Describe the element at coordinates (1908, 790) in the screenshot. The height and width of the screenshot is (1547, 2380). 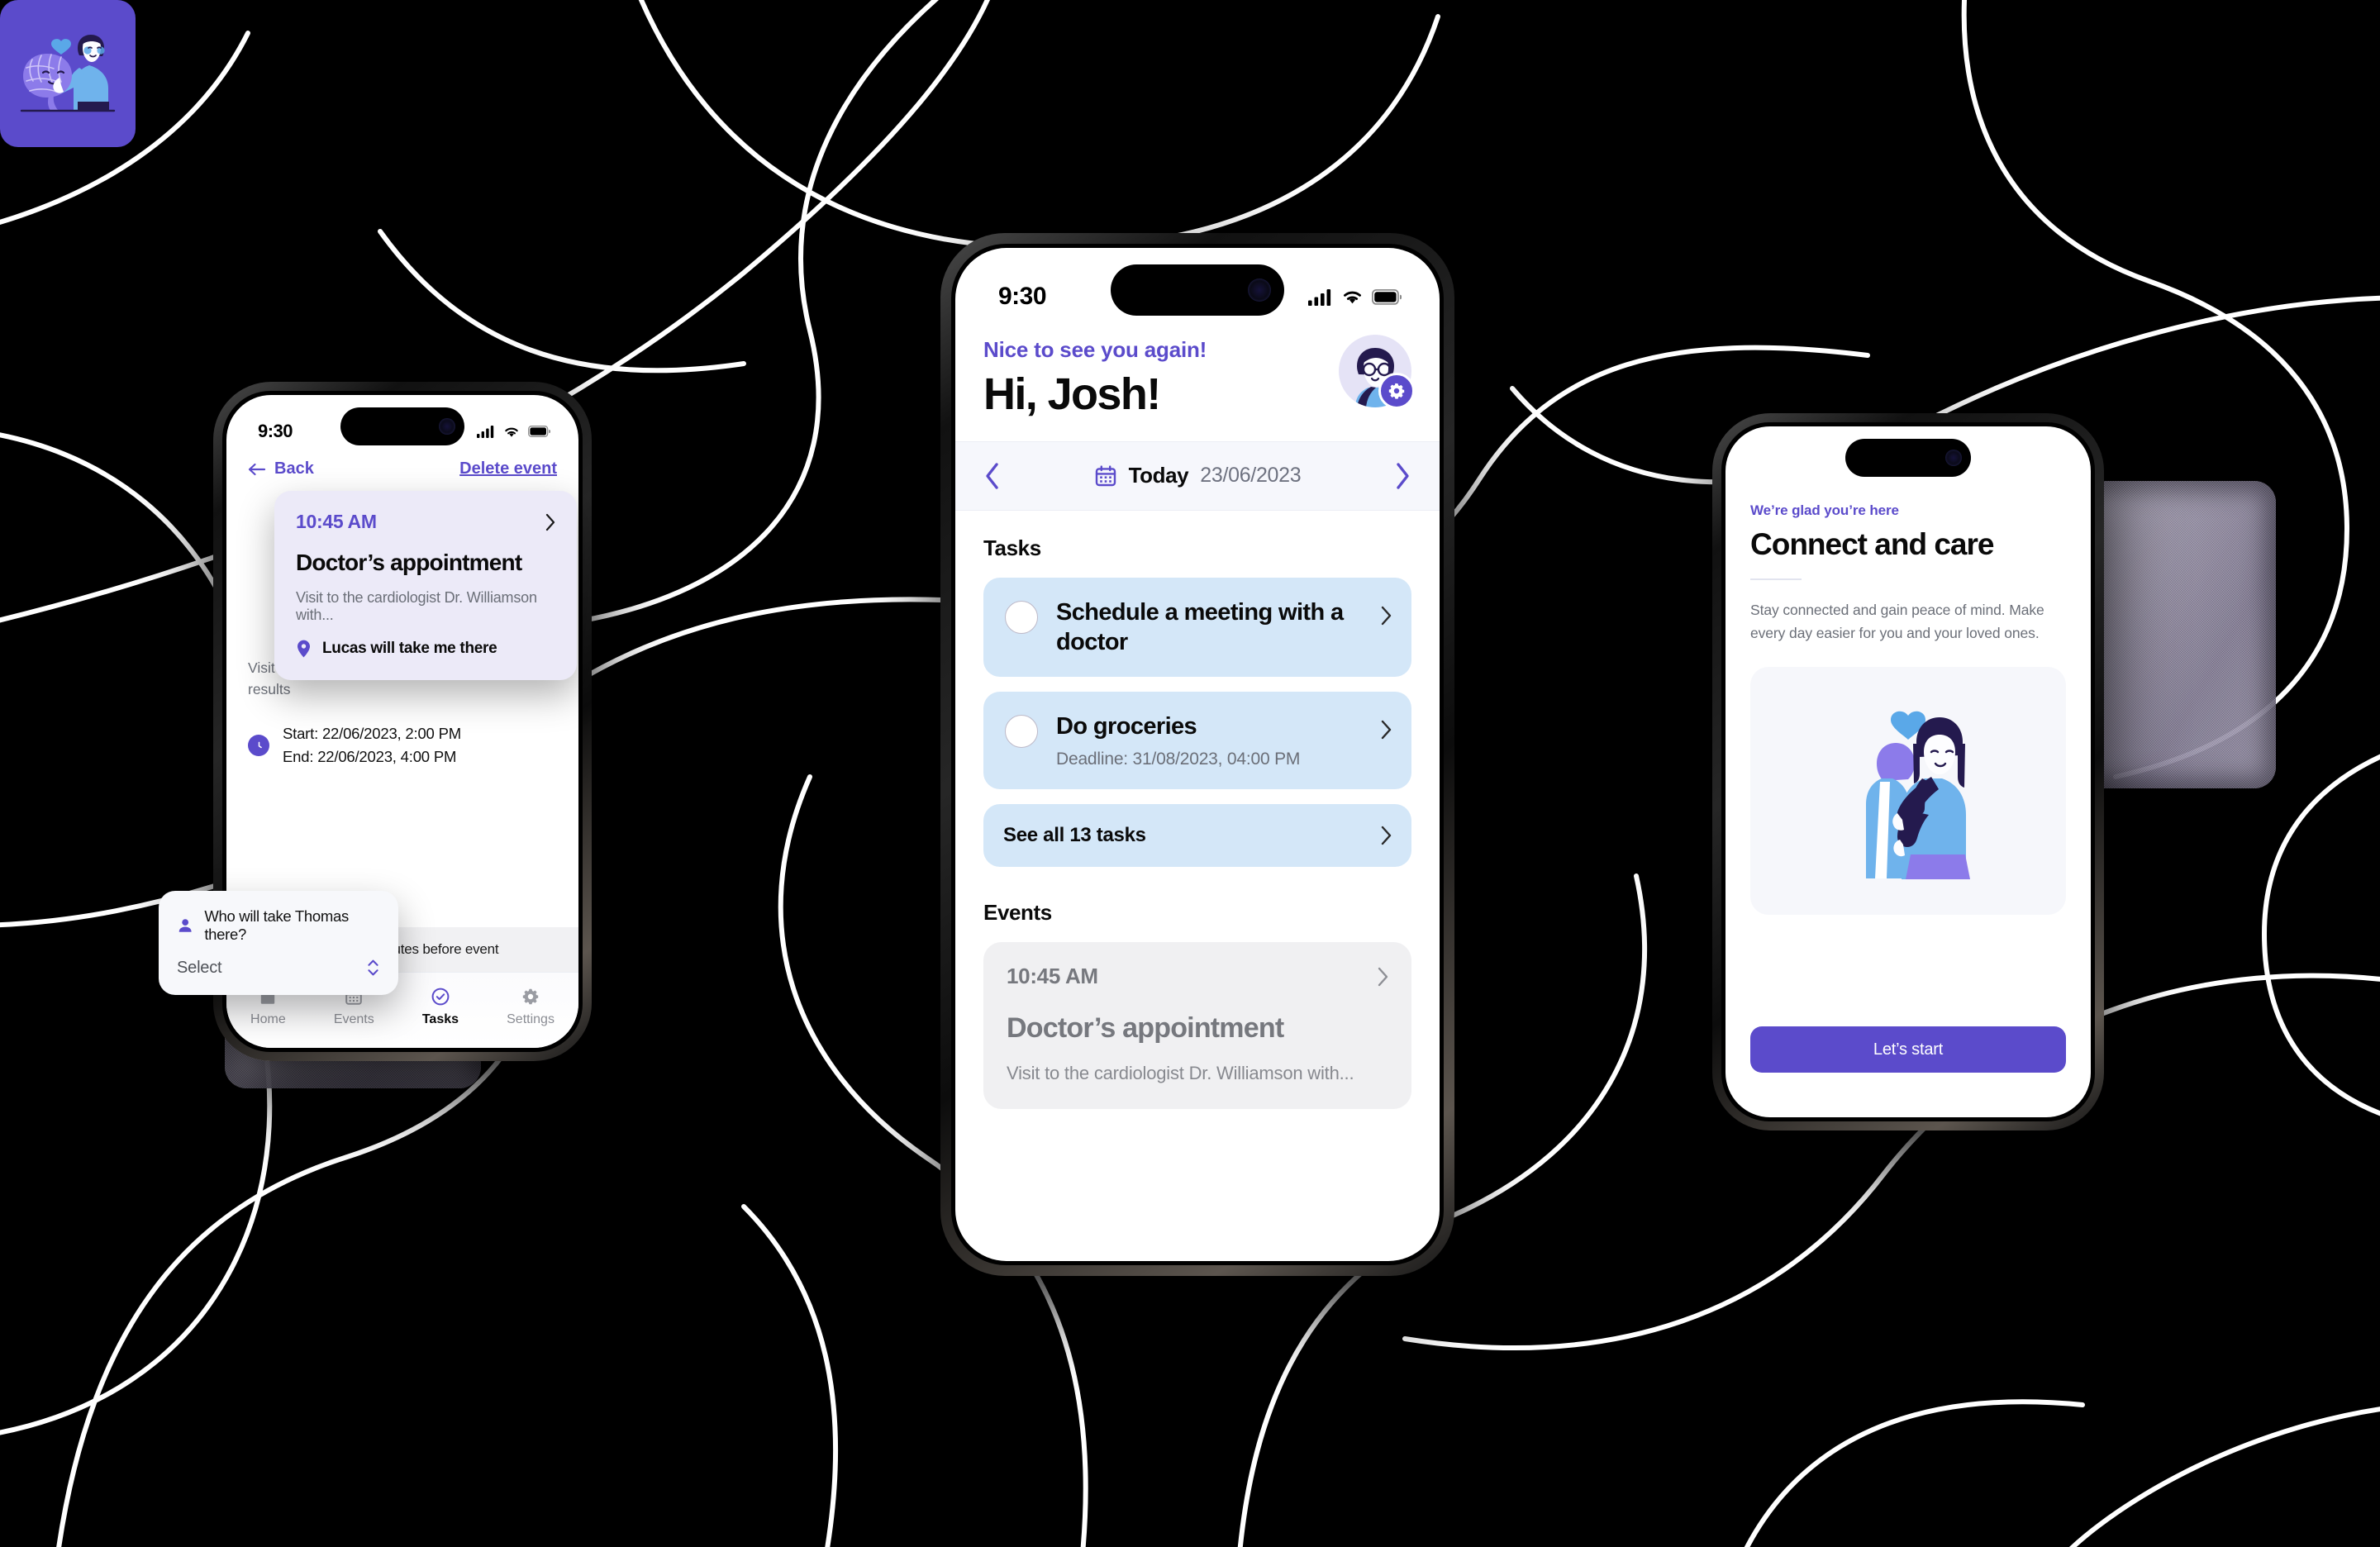
I see `family-hug-illustration` at that location.